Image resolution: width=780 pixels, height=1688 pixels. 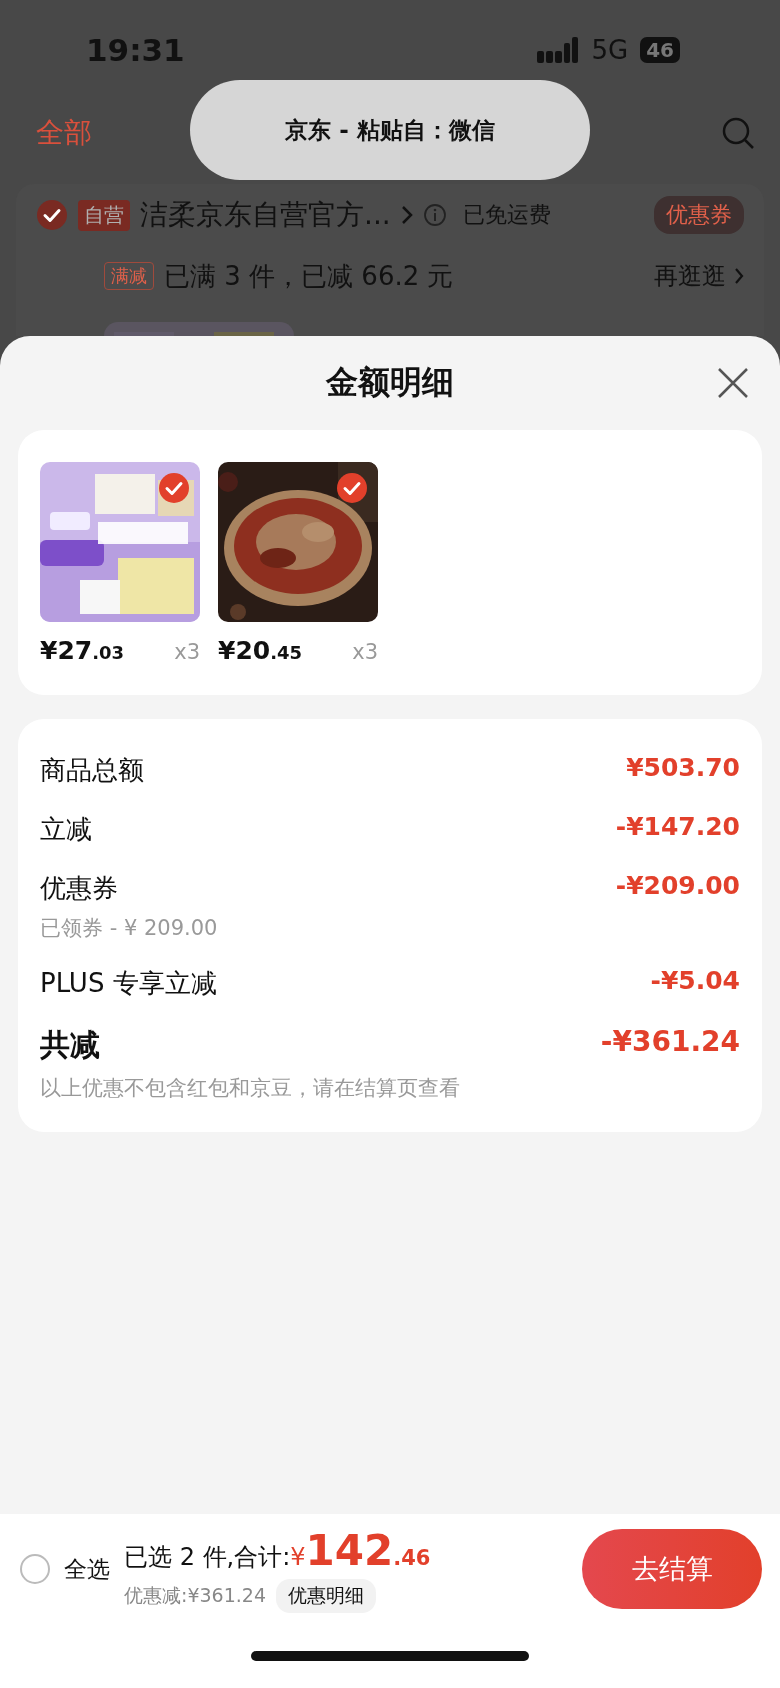 What do you see at coordinates (250, 1088) in the screenshot?
I see `disclaimer-text: 以上优惠不包含红包和京豆，请在结算页查看` at bounding box center [250, 1088].